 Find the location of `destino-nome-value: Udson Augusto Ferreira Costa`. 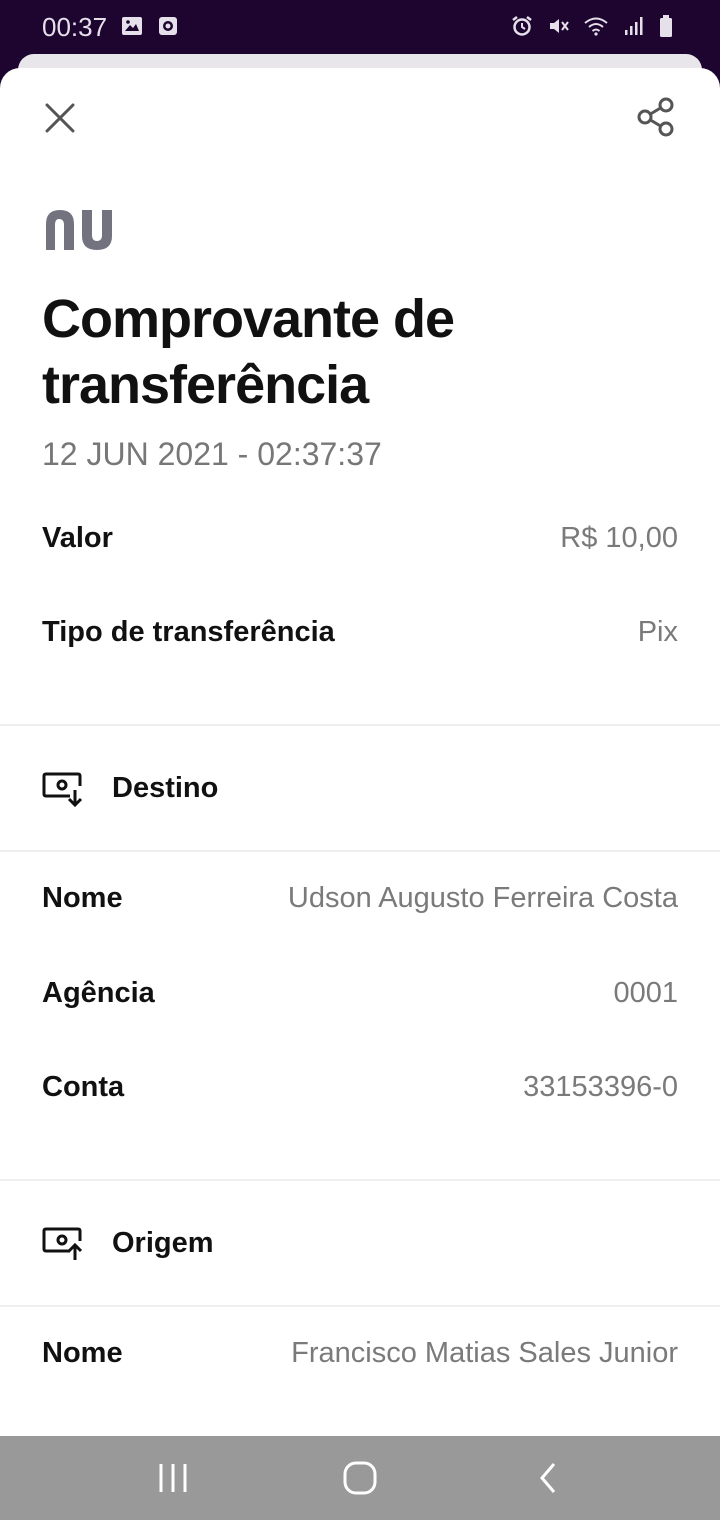

destino-nome-value: Udson Augusto Ferreira Costa is located at coordinates (482, 898).